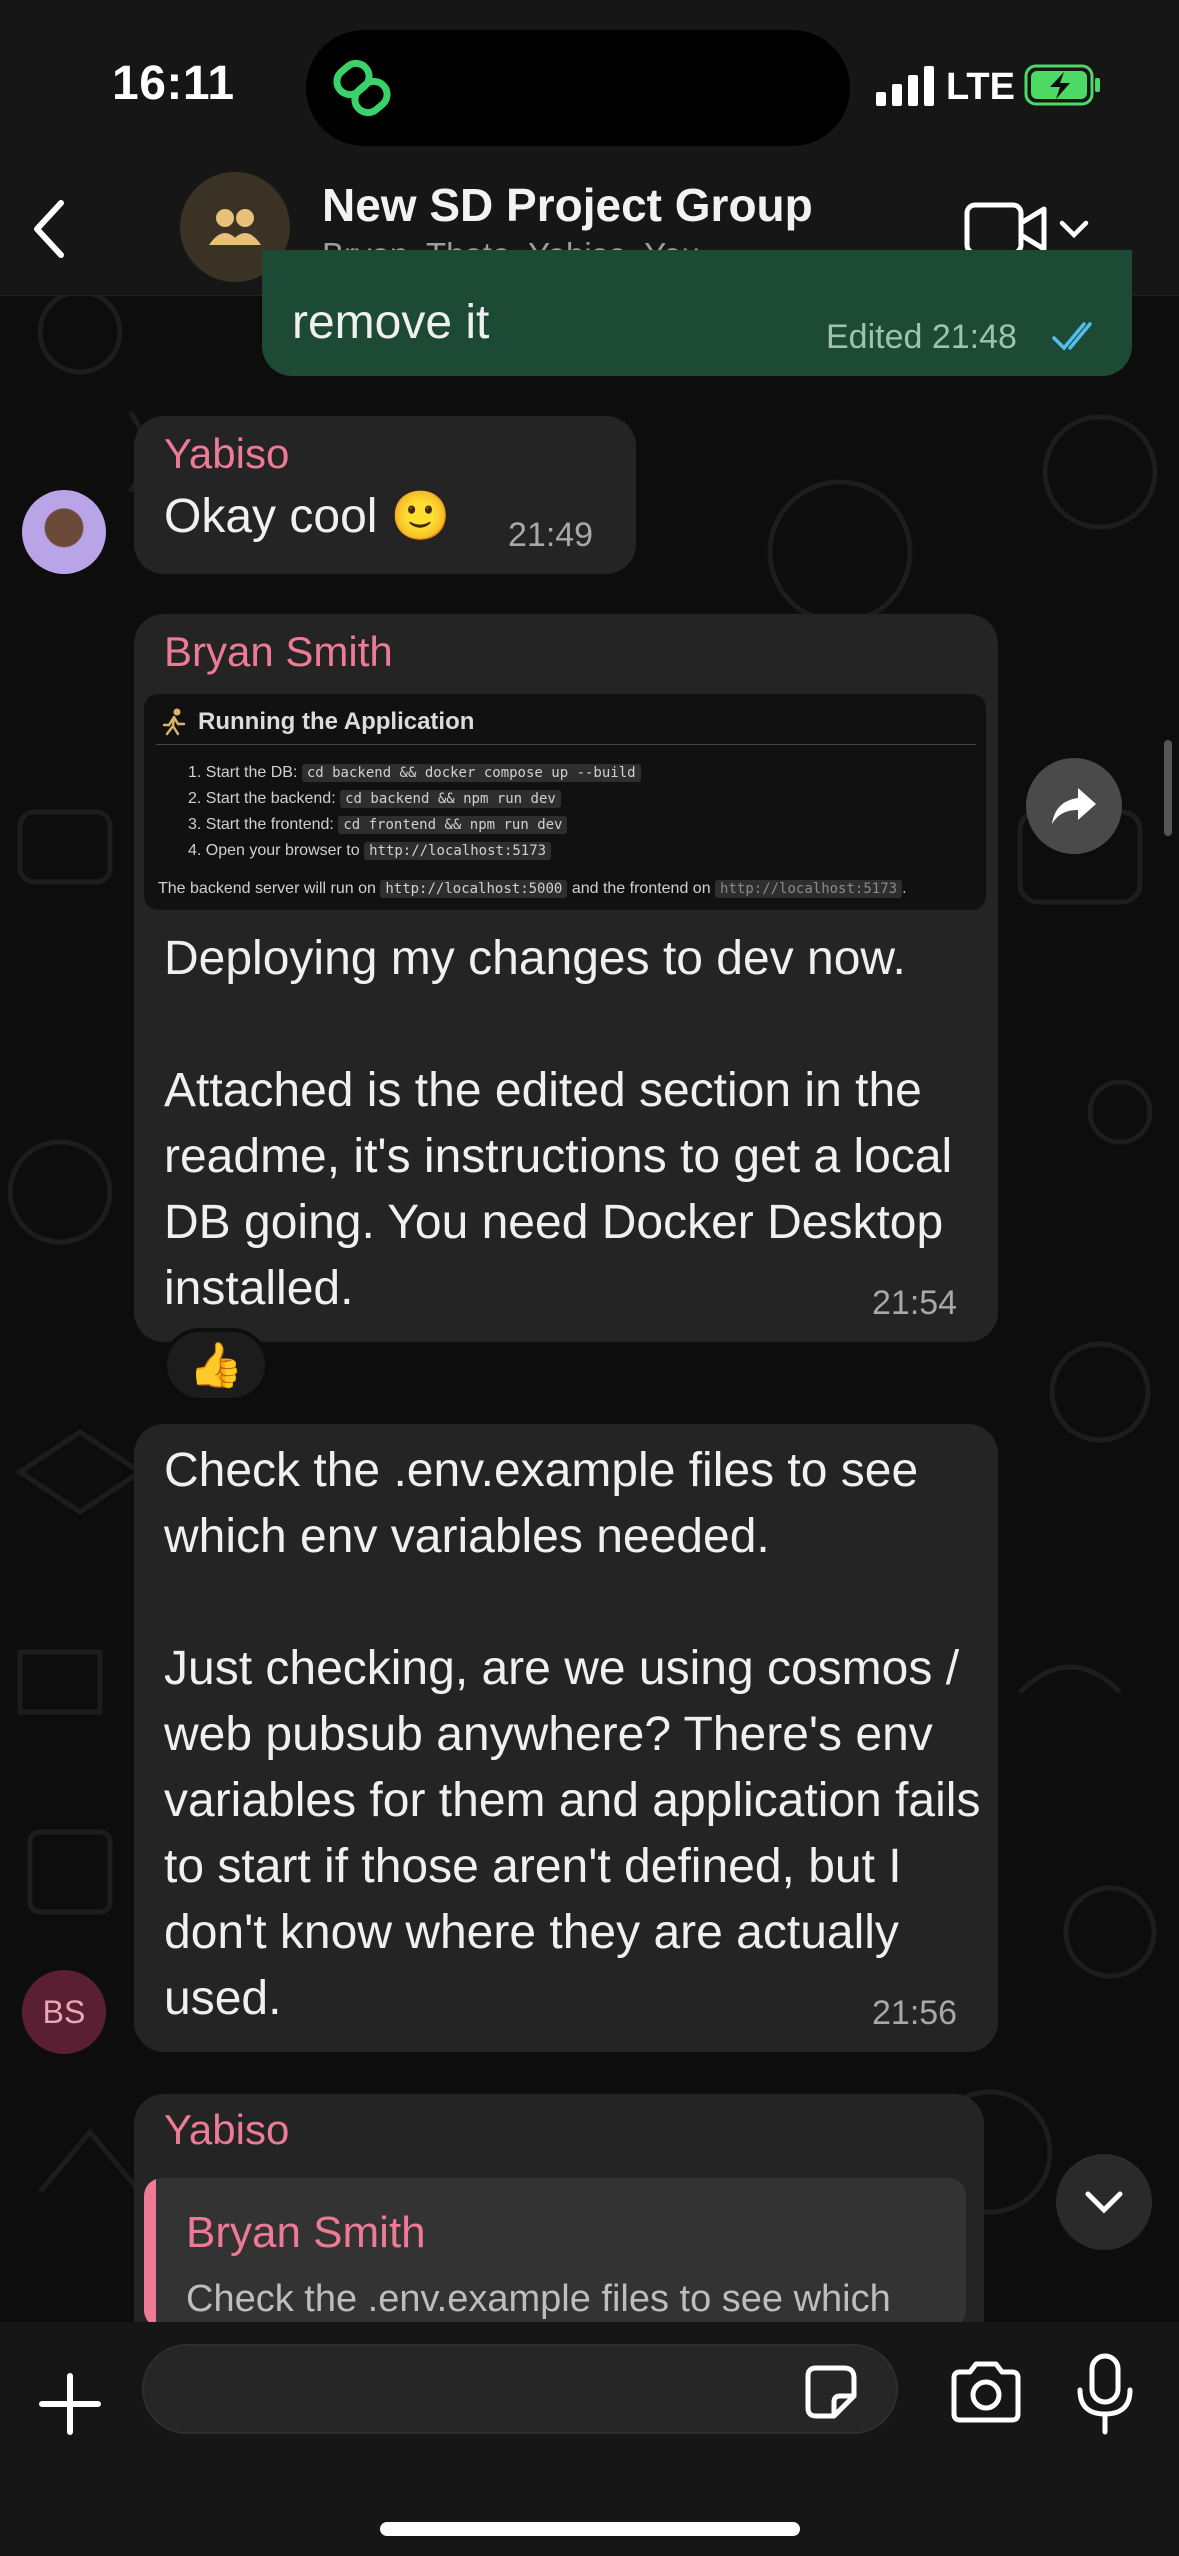  What do you see at coordinates (150, 2253) in the screenshot?
I see `quote-bar` at bounding box center [150, 2253].